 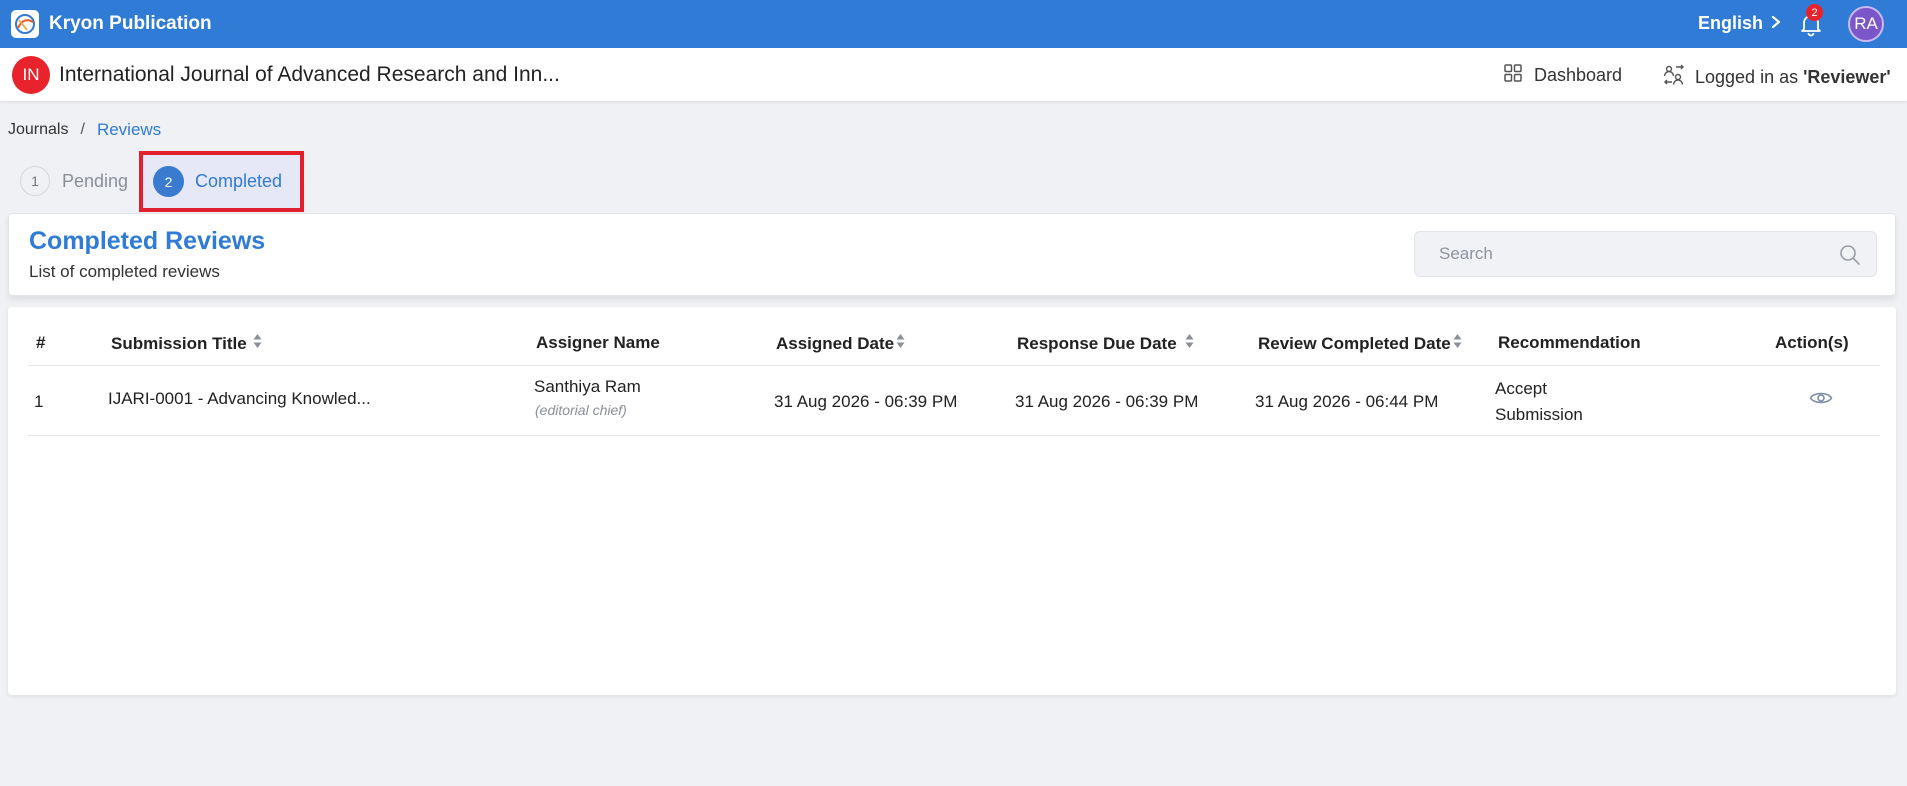 What do you see at coordinates (954, 435) in the screenshot?
I see `row-divider` at bounding box center [954, 435].